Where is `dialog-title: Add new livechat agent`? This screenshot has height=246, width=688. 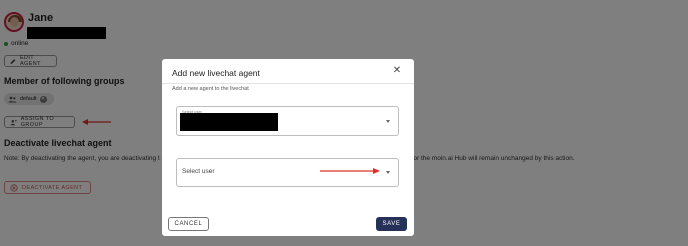
dialog-title: Add new livechat agent is located at coordinates (216, 73).